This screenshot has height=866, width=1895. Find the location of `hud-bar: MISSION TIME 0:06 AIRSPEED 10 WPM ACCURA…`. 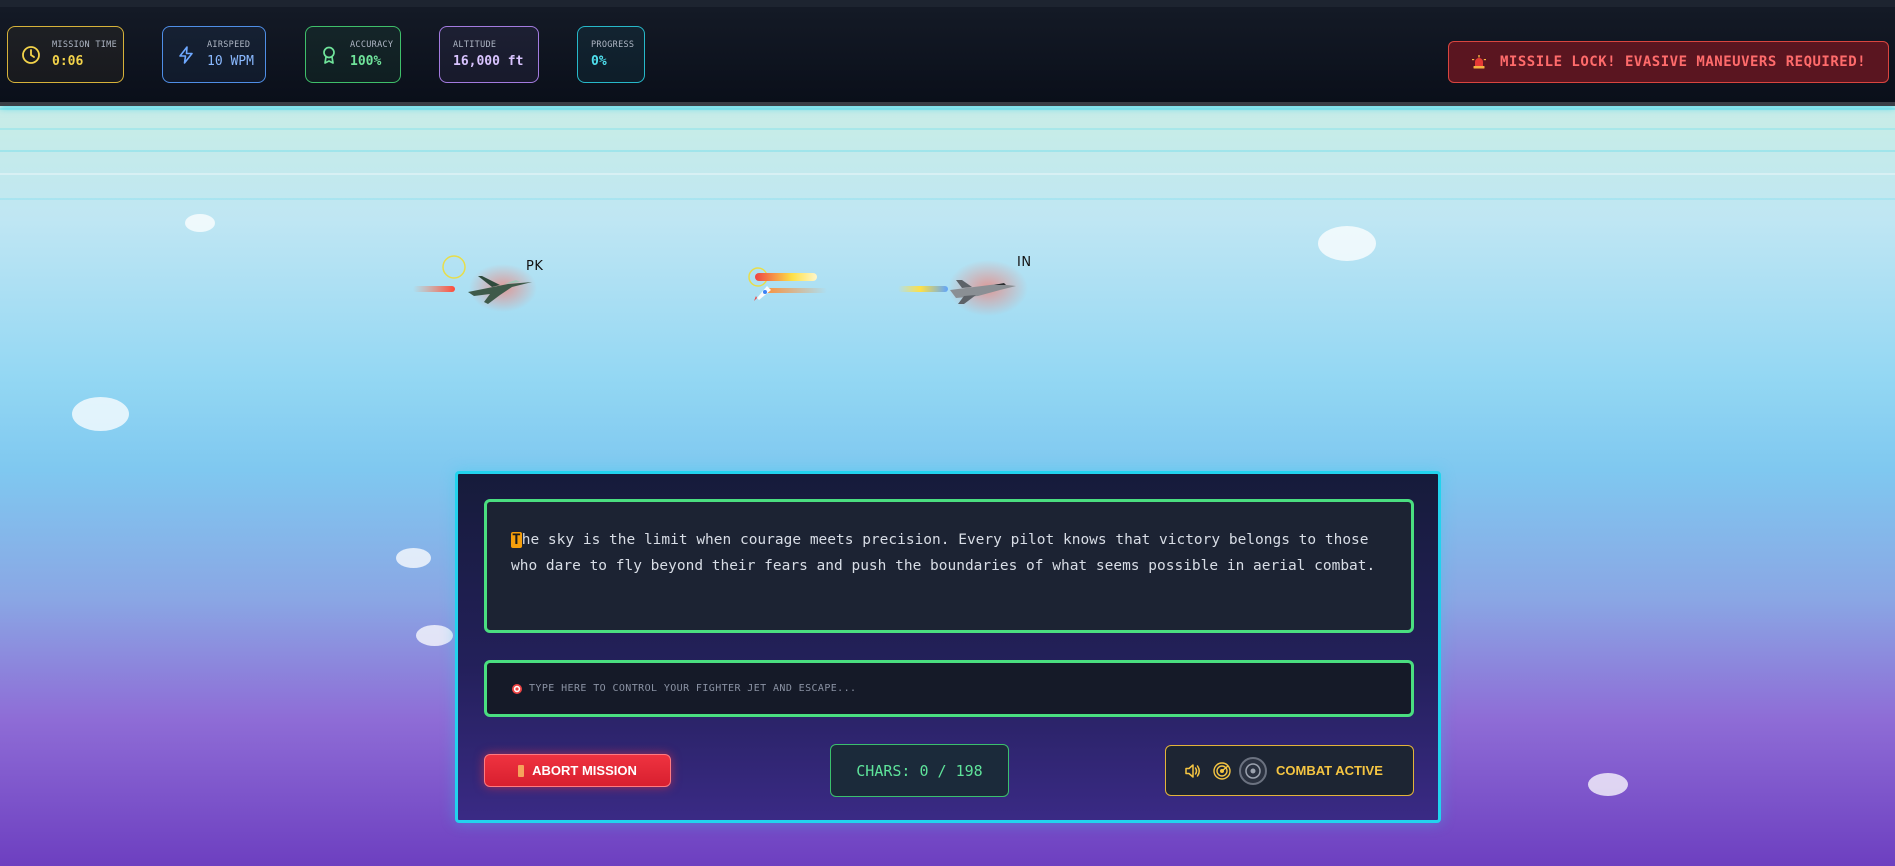

hud-bar: MISSION TIME 0:06 AIRSPEED 10 WPM ACCURA… is located at coordinates (947, 51).